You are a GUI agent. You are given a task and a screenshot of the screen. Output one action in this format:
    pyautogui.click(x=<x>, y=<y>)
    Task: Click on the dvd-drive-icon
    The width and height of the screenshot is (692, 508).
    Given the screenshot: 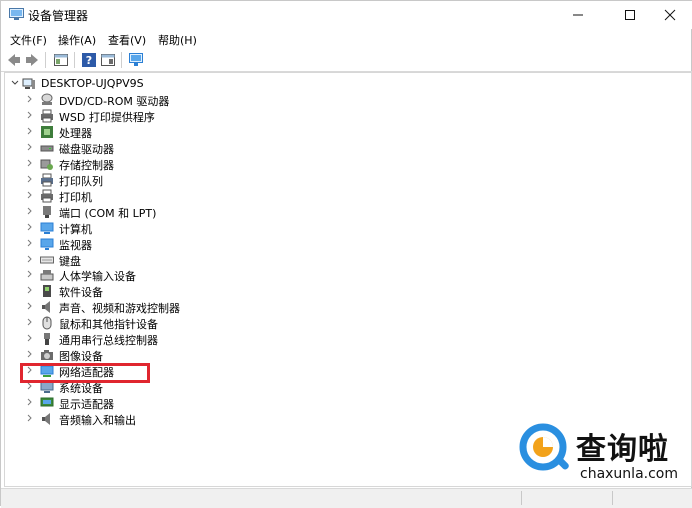 What is the action you would take?
    pyautogui.click(x=47, y=99)
    